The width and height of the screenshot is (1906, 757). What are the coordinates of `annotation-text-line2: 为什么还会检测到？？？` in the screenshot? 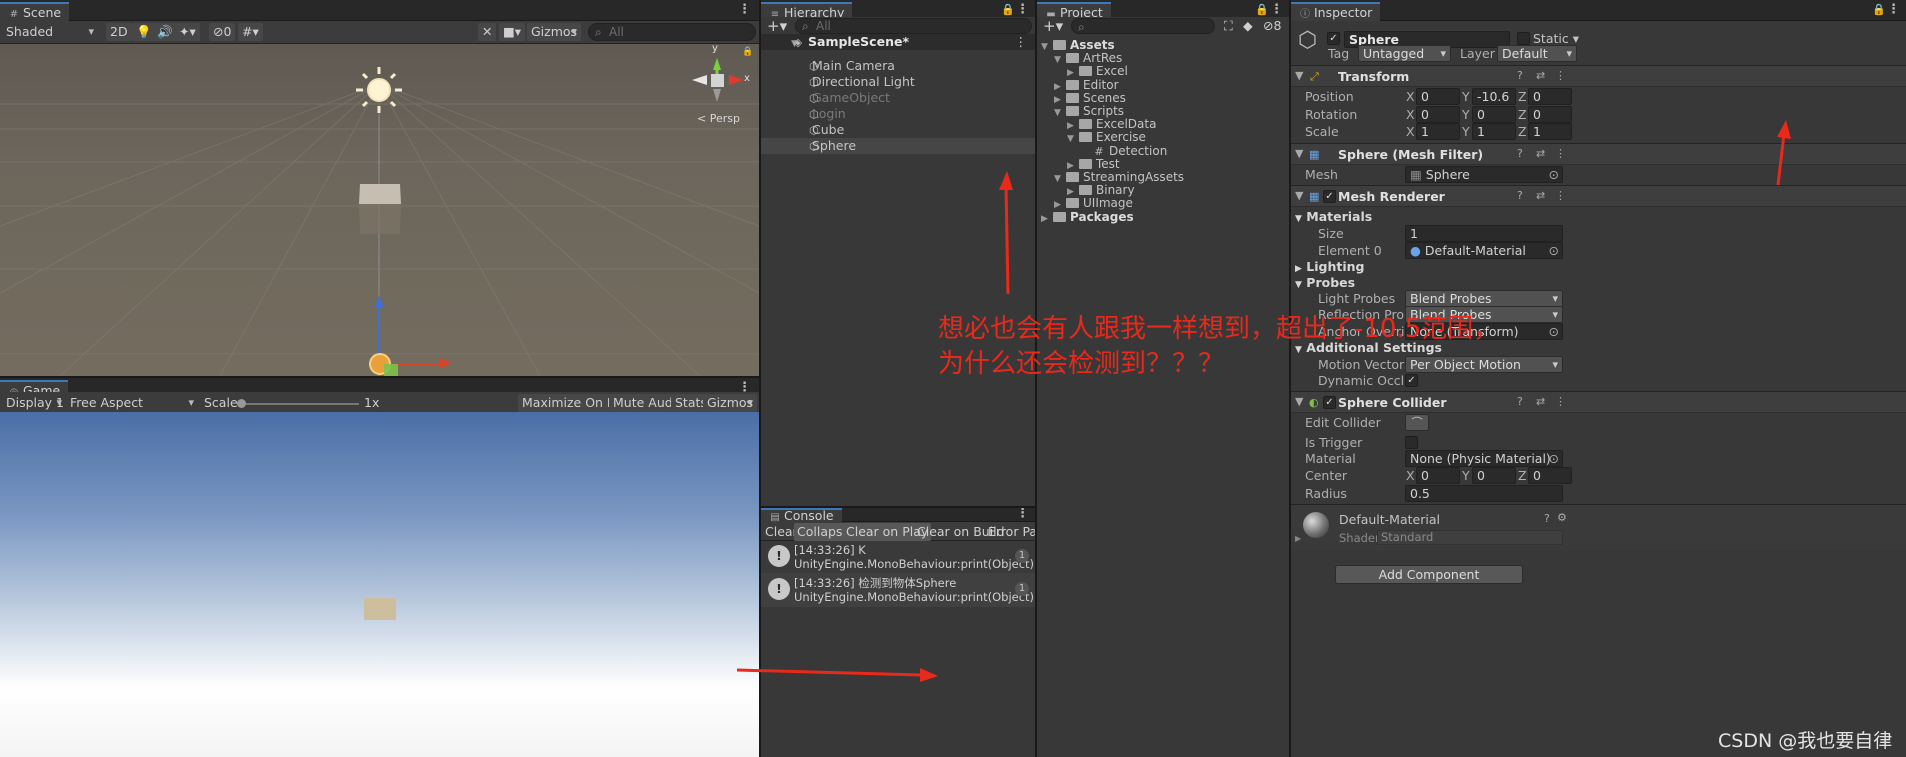 It's located at (1081, 364).